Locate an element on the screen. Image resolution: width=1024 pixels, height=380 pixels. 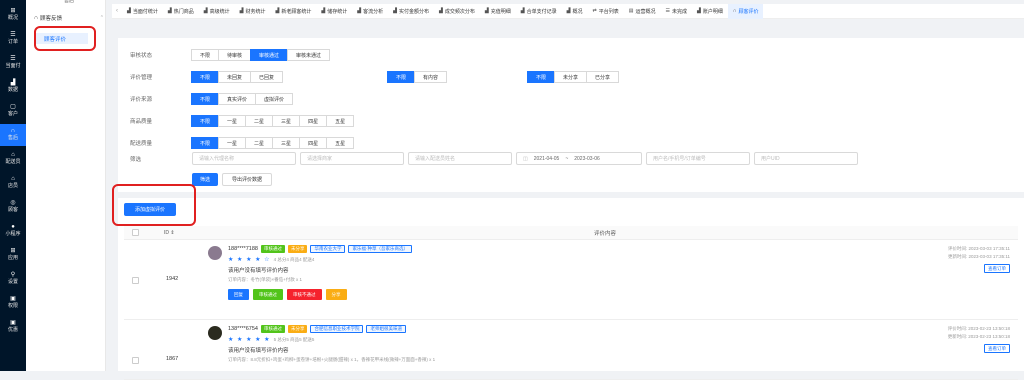
filter-option: 待审核 is located at coordinates (235, 55).